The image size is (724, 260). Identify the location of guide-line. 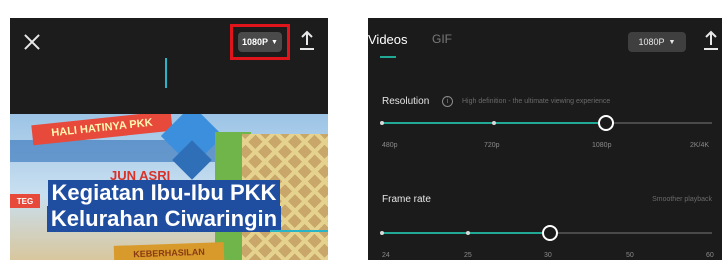
(299, 231).